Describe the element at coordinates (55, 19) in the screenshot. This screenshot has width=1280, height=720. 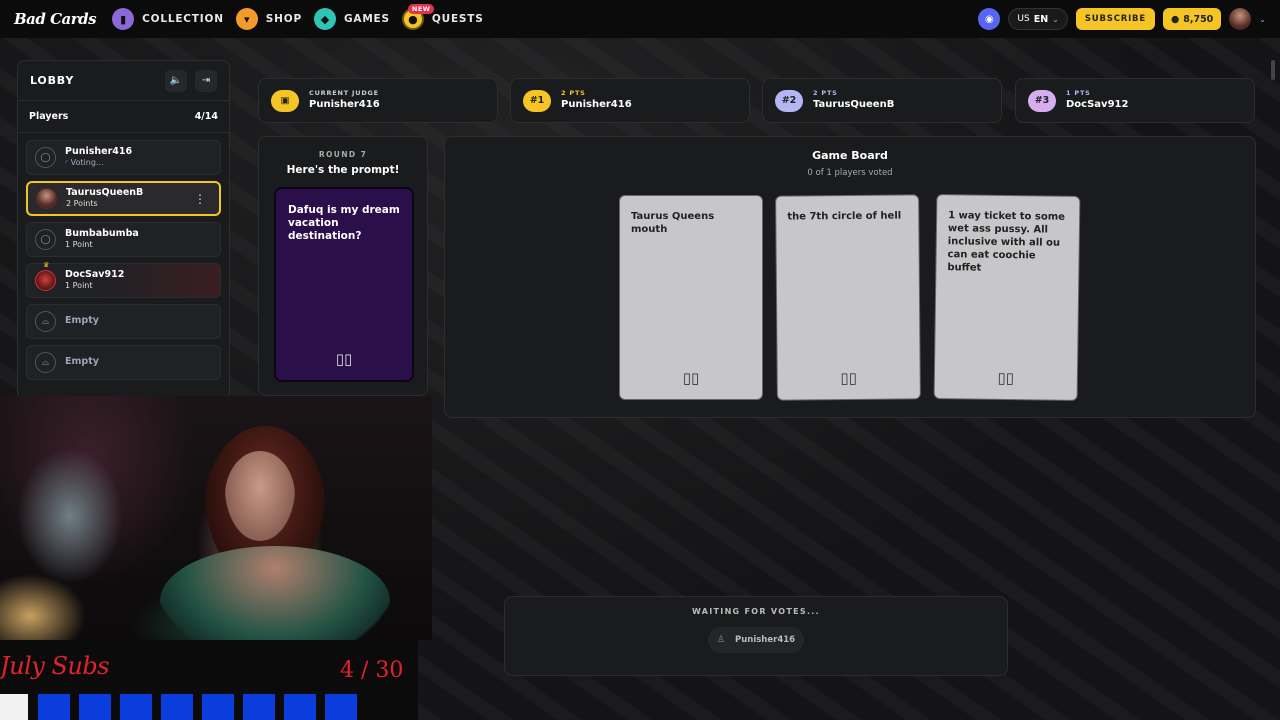
I see `logo: Bad Cards` at that location.